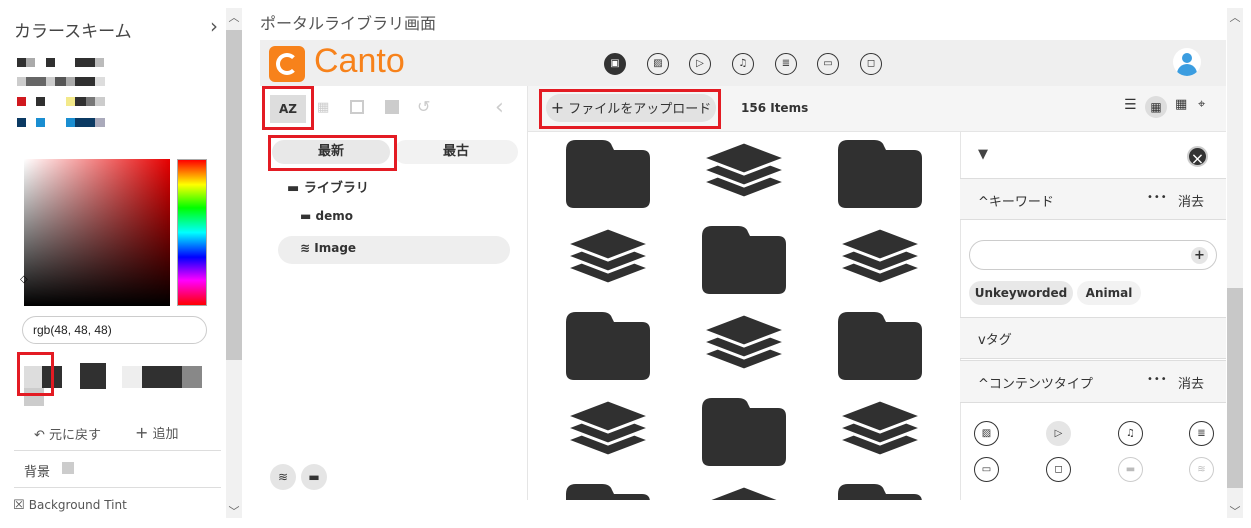 This screenshot has width=1251, height=528. Describe the element at coordinates (1187, 62) in the screenshot. I see `user-avatar` at that location.